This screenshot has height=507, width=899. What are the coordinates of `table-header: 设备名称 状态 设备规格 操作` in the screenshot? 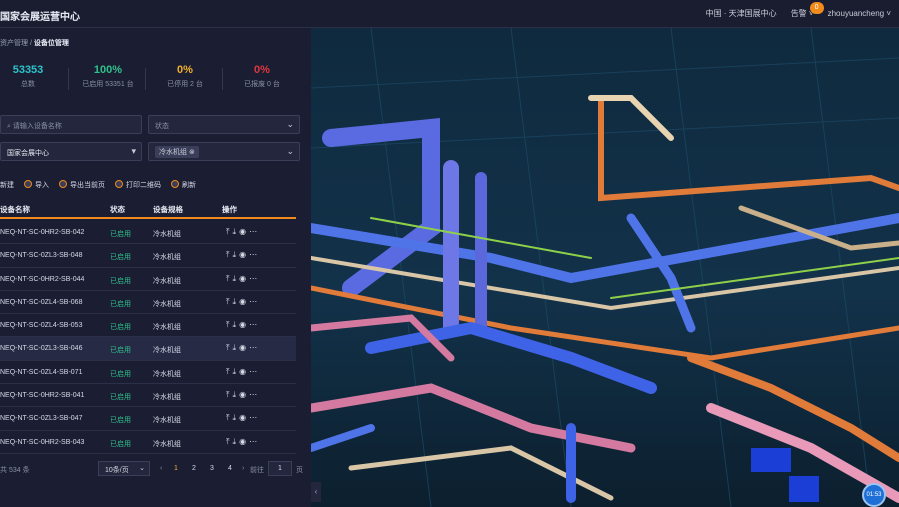 It's located at (148, 210).